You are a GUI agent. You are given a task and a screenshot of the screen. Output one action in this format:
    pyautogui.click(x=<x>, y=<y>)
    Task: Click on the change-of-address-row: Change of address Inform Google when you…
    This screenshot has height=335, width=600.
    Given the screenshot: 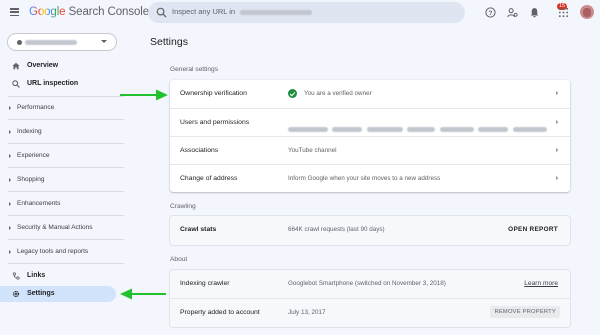 What is the action you would take?
    pyautogui.click(x=370, y=178)
    